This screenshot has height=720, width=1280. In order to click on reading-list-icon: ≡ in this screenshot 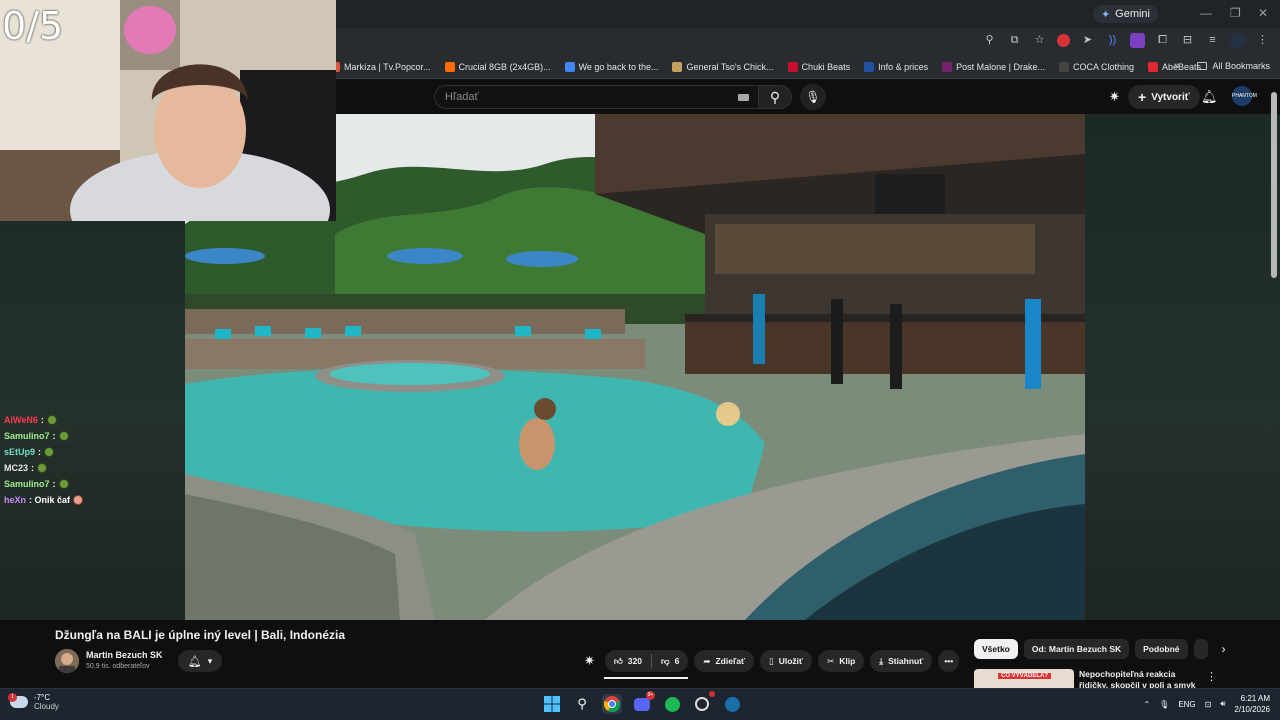, I will do `click(1212, 40)`.